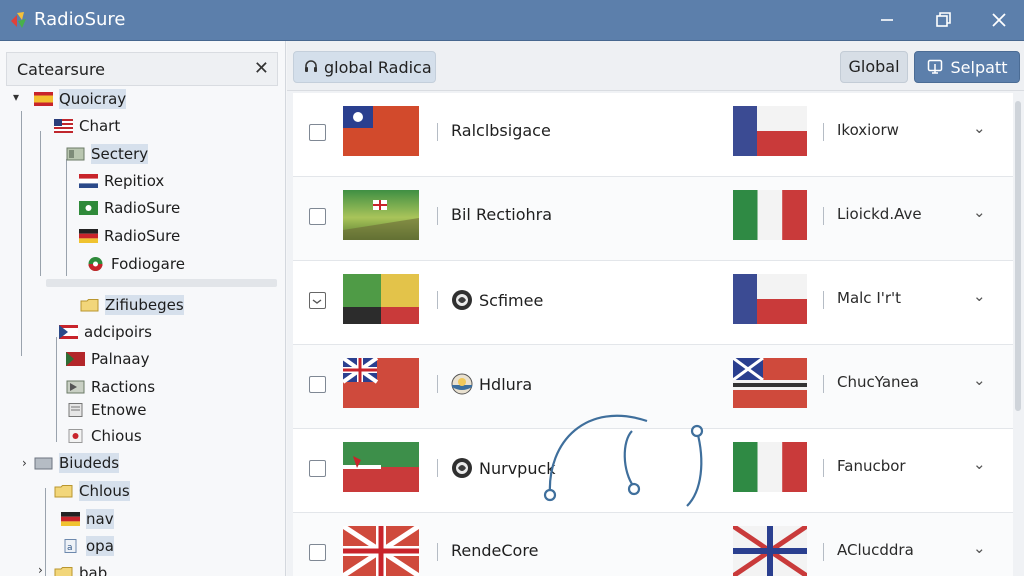  Describe the element at coordinates (501, 130) in the screenshot. I see `station-name-text: Ralclbsigace` at that location.